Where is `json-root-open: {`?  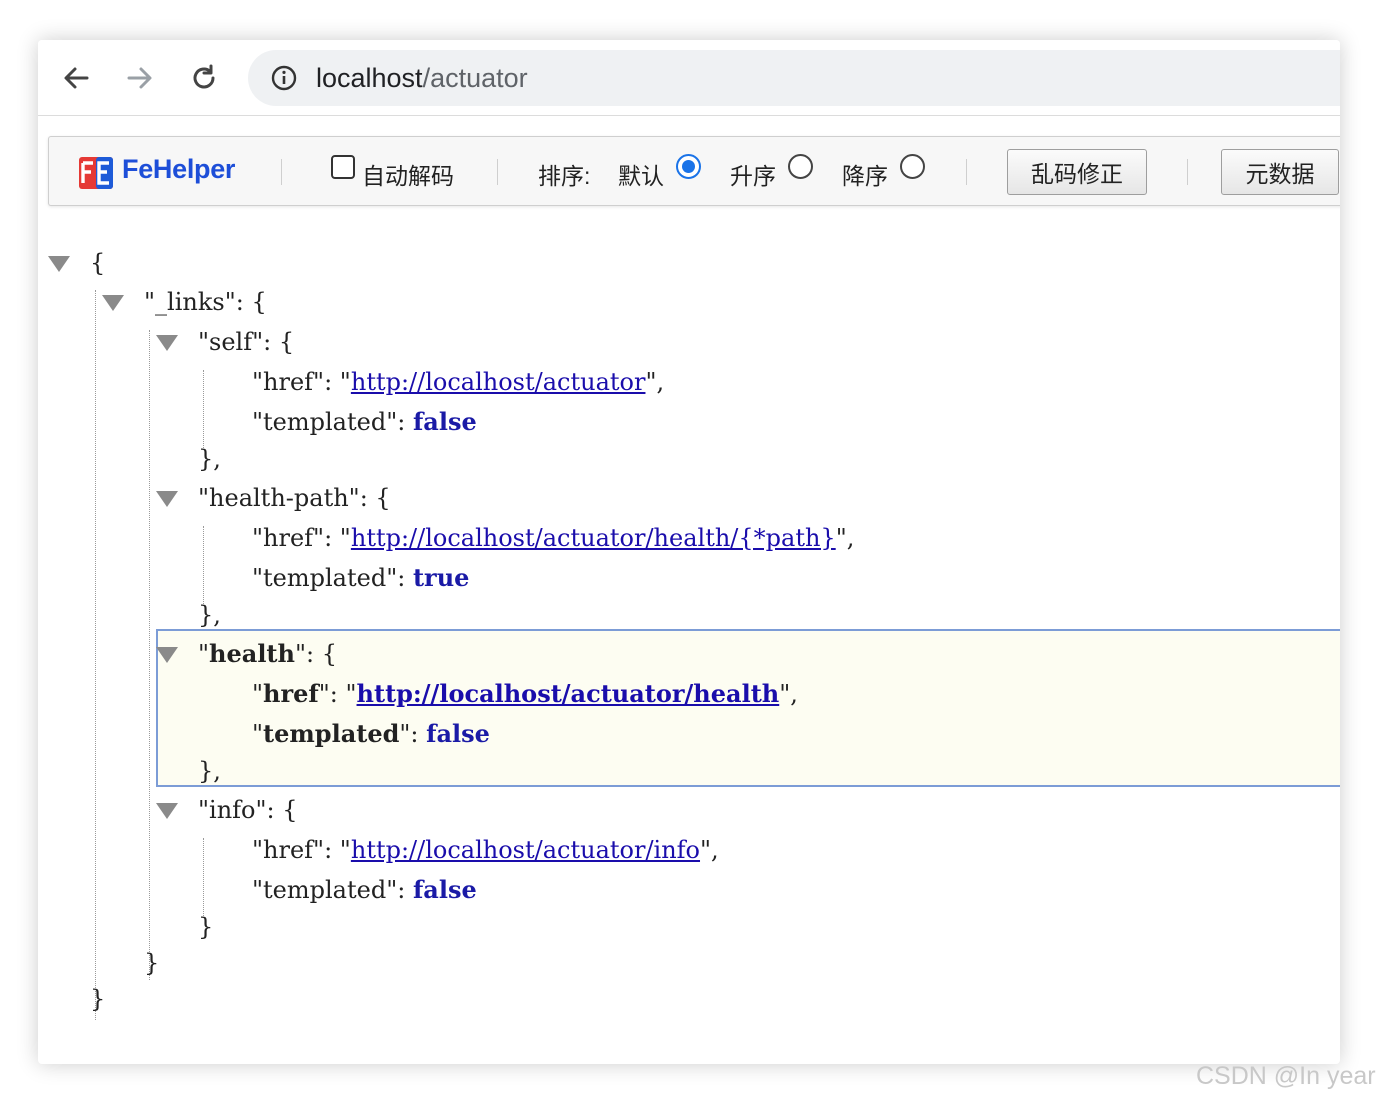 json-root-open: { is located at coordinates (97, 263).